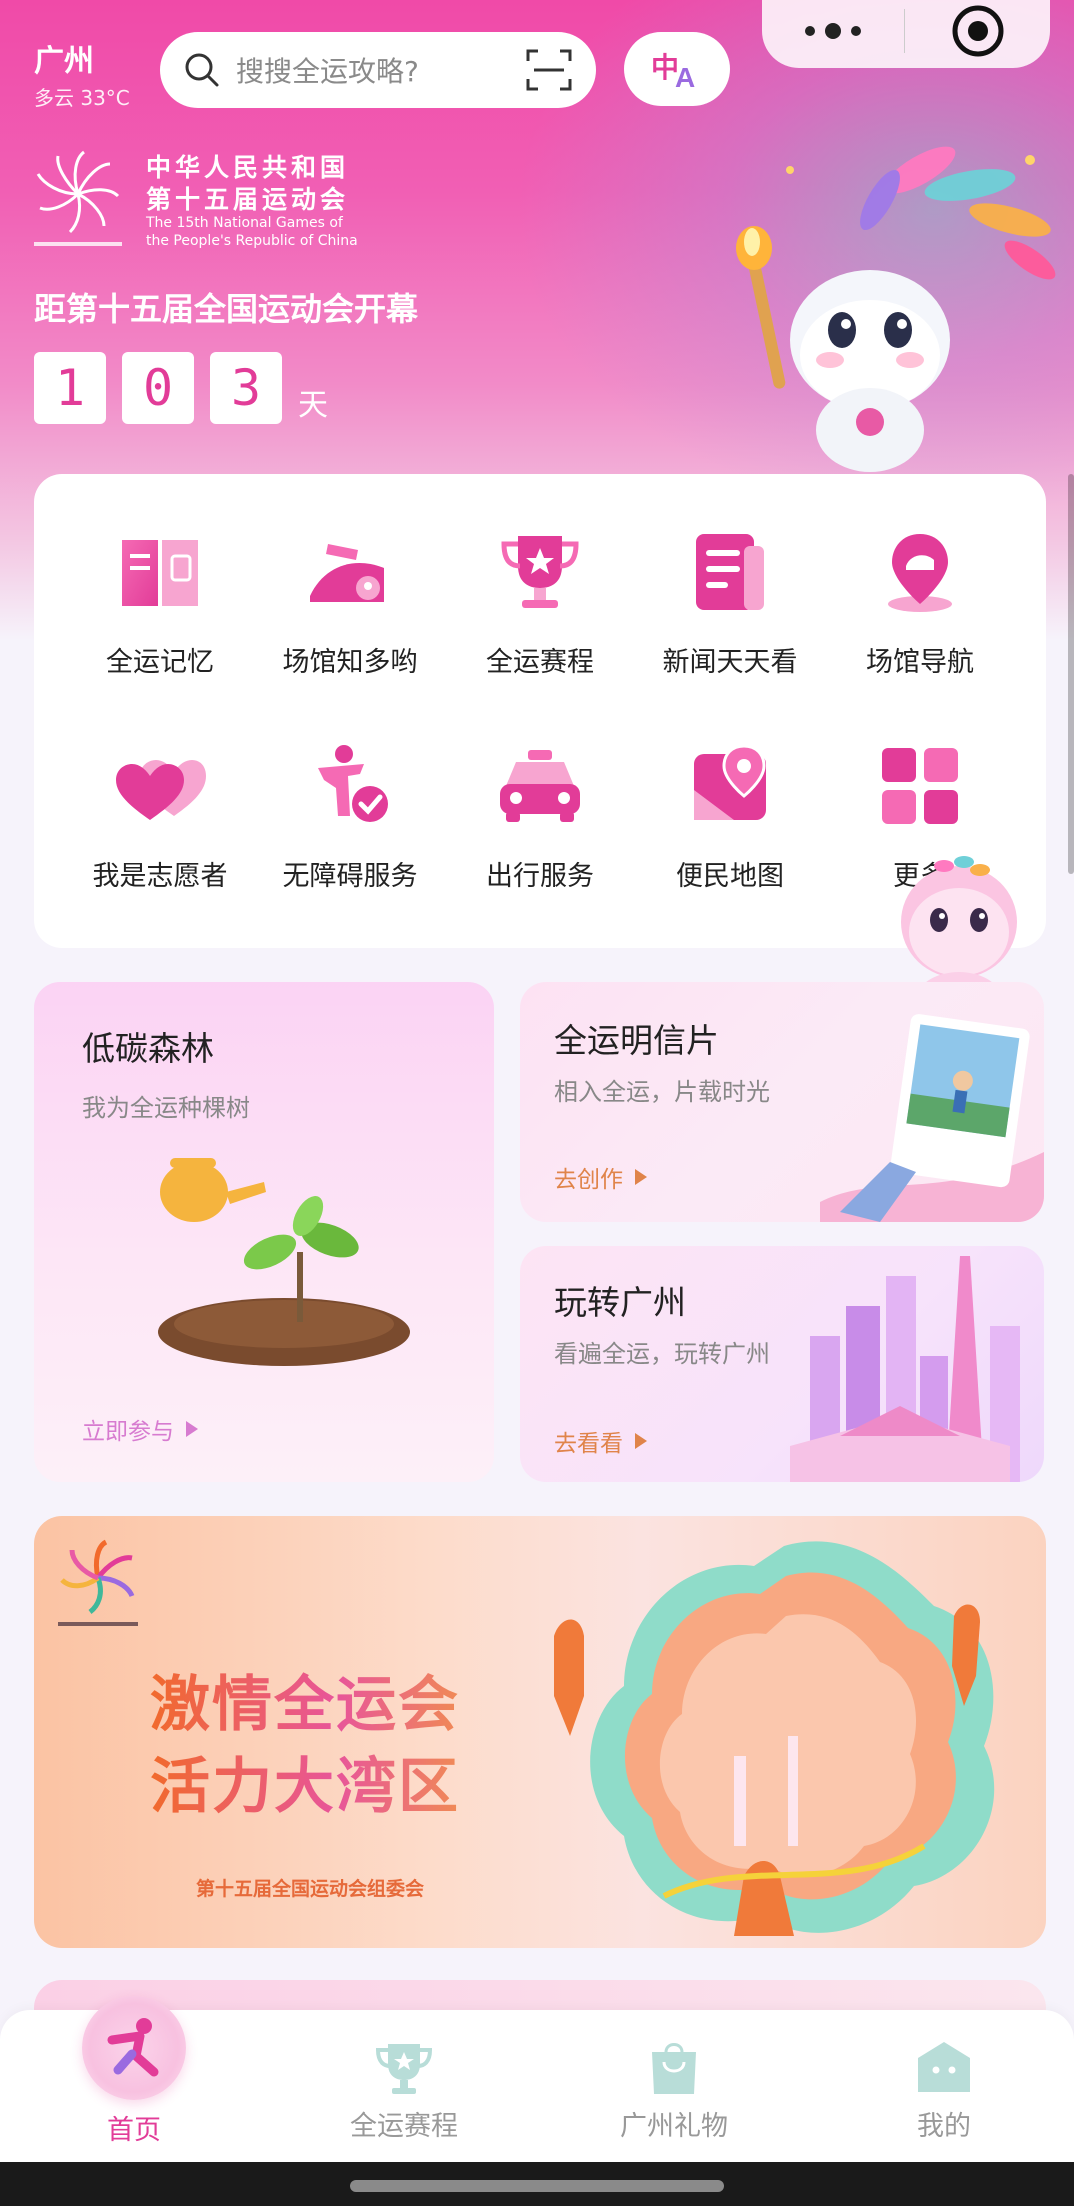 The image size is (1074, 2206). Describe the element at coordinates (166, 1108) in the screenshot. I see `card-subtitle: 我为全运种棵树` at that location.